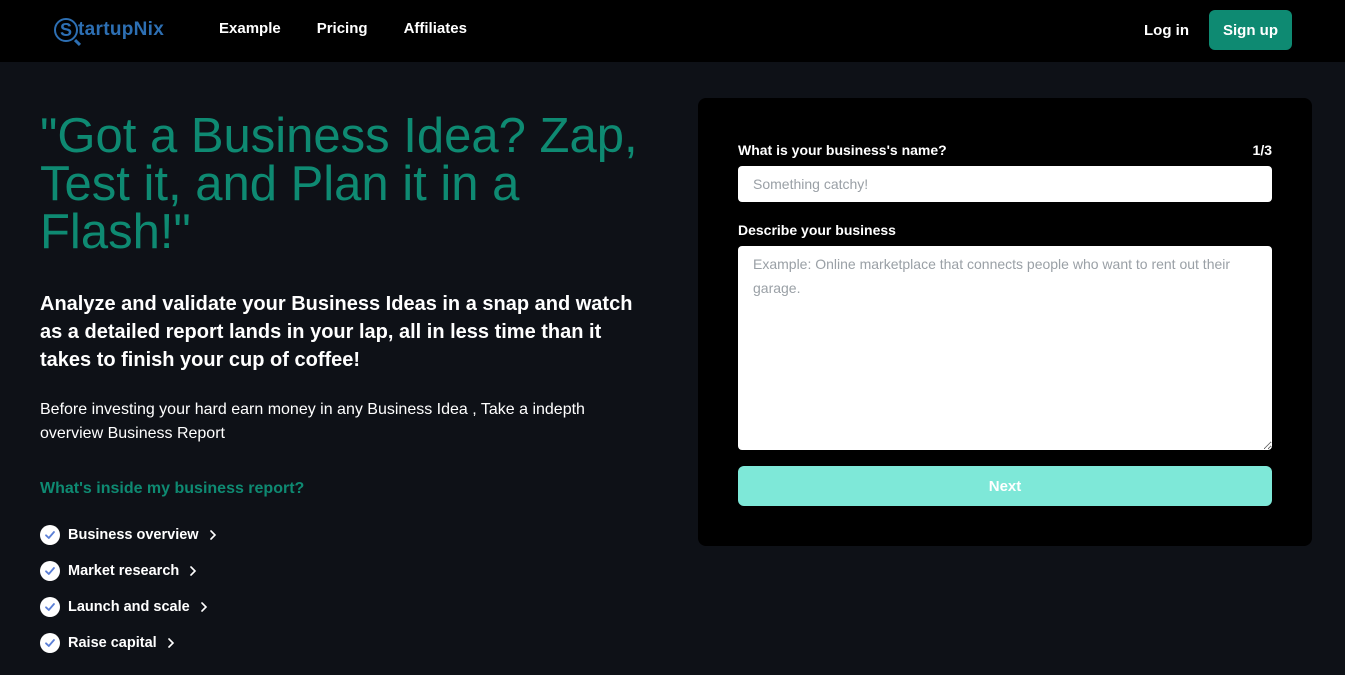 This screenshot has width=1345, height=675. I want to click on report-item-raise-capital: Raise capital, so click(128, 643).